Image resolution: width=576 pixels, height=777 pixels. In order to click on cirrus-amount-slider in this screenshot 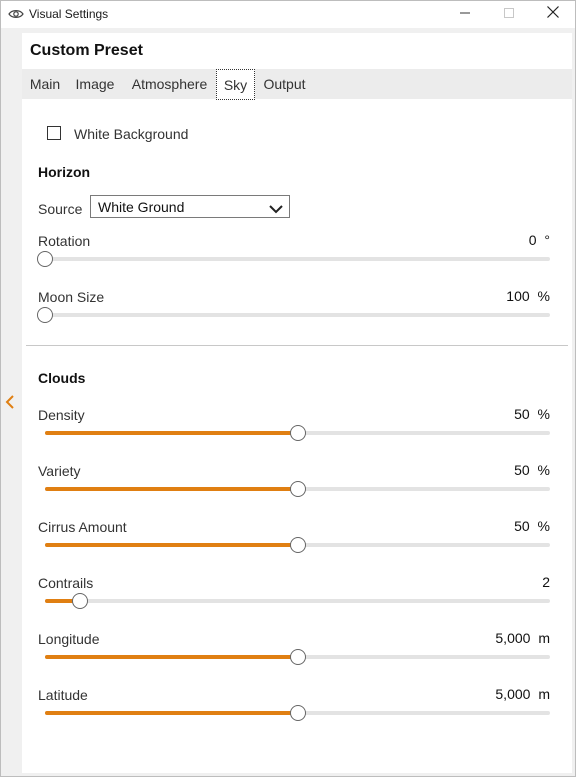, I will do `click(297, 545)`.